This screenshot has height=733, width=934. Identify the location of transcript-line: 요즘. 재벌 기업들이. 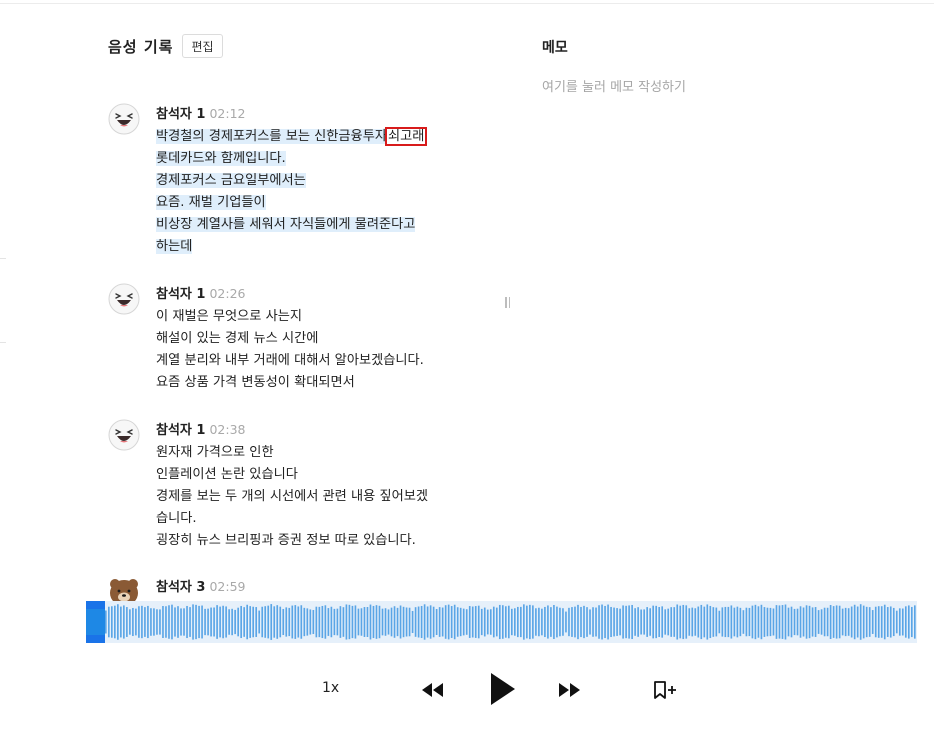
(211, 202).